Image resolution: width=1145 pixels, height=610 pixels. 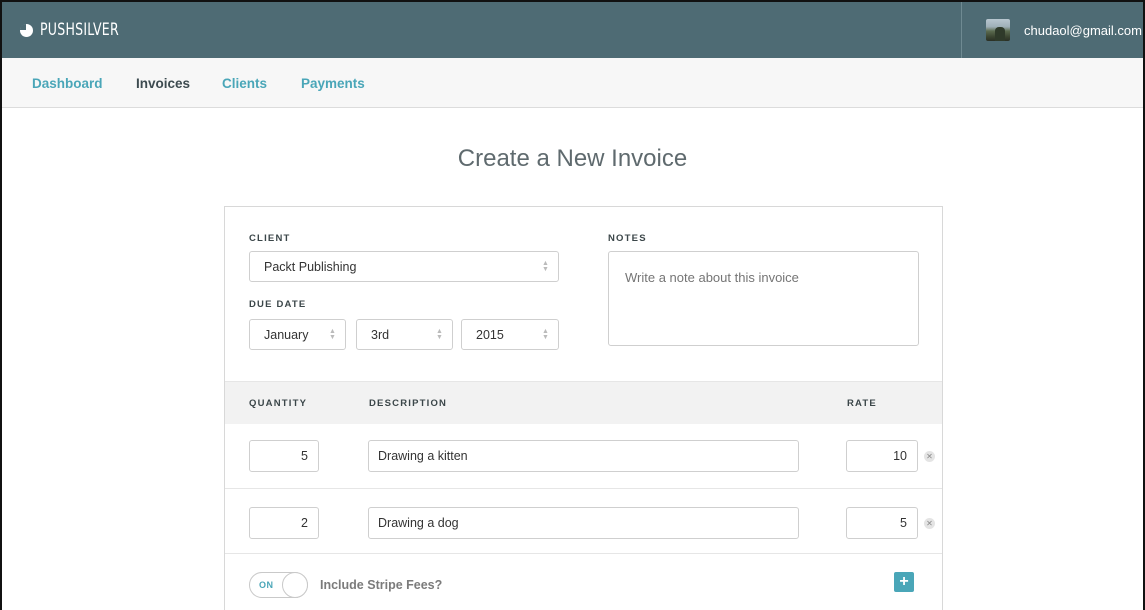 What do you see at coordinates (1083, 30) in the screenshot?
I see `user-email: chudaol@gmail.com` at bounding box center [1083, 30].